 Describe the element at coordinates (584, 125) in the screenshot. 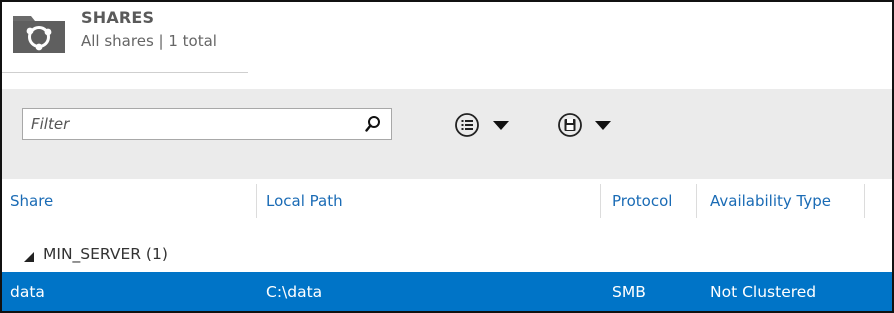

I see `save-query-icon` at that location.